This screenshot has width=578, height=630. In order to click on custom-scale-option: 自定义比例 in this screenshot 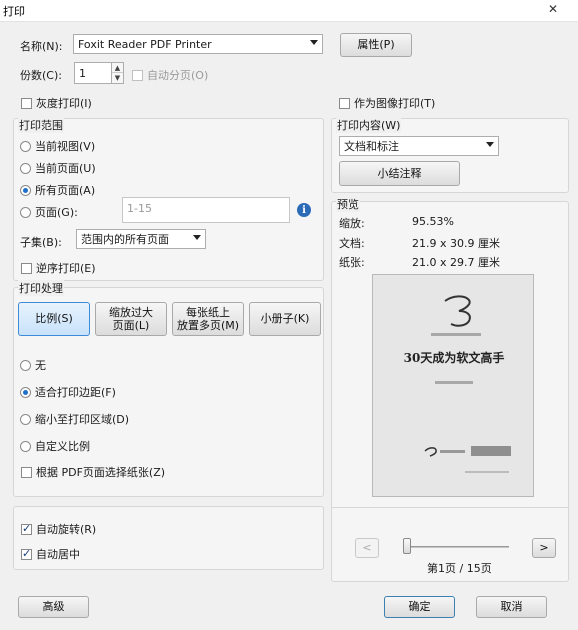, I will do `click(55, 446)`.